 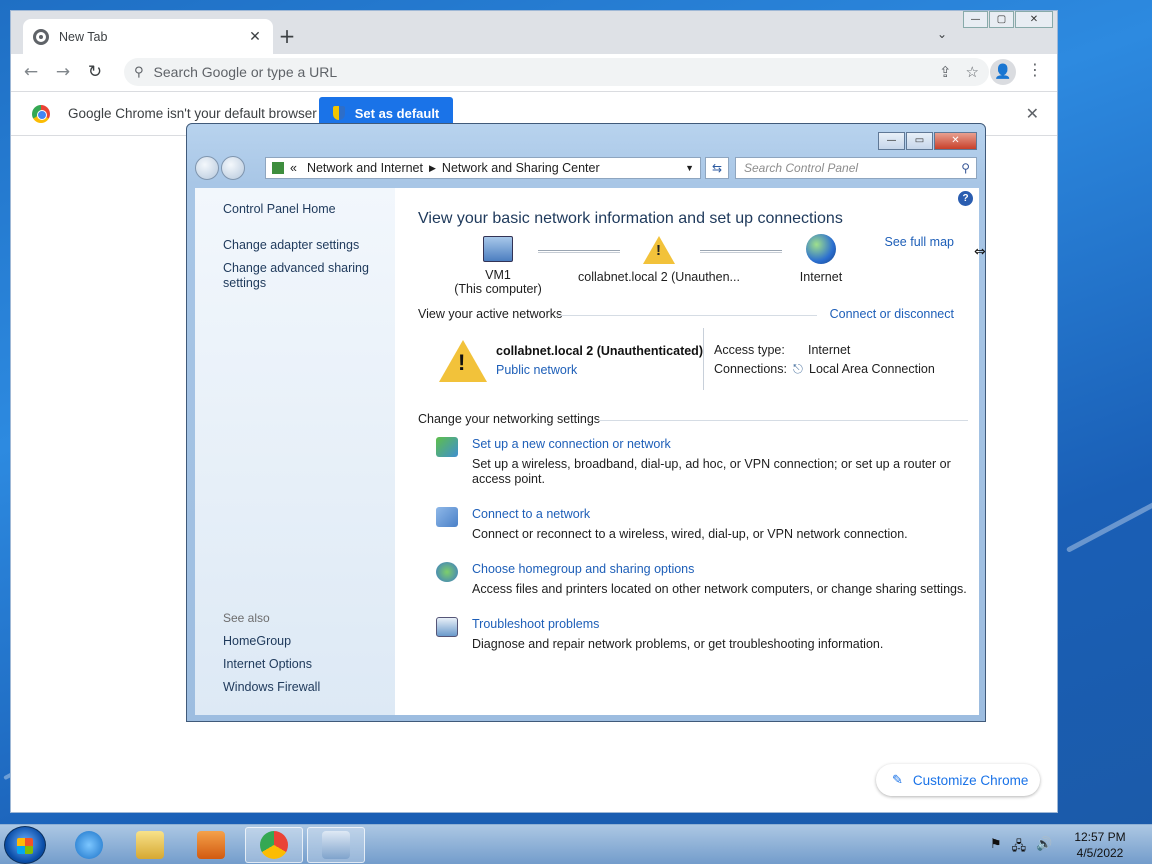 I want to click on sidebar-windows-firewall: Windows Firewall, so click(x=271, y=687).